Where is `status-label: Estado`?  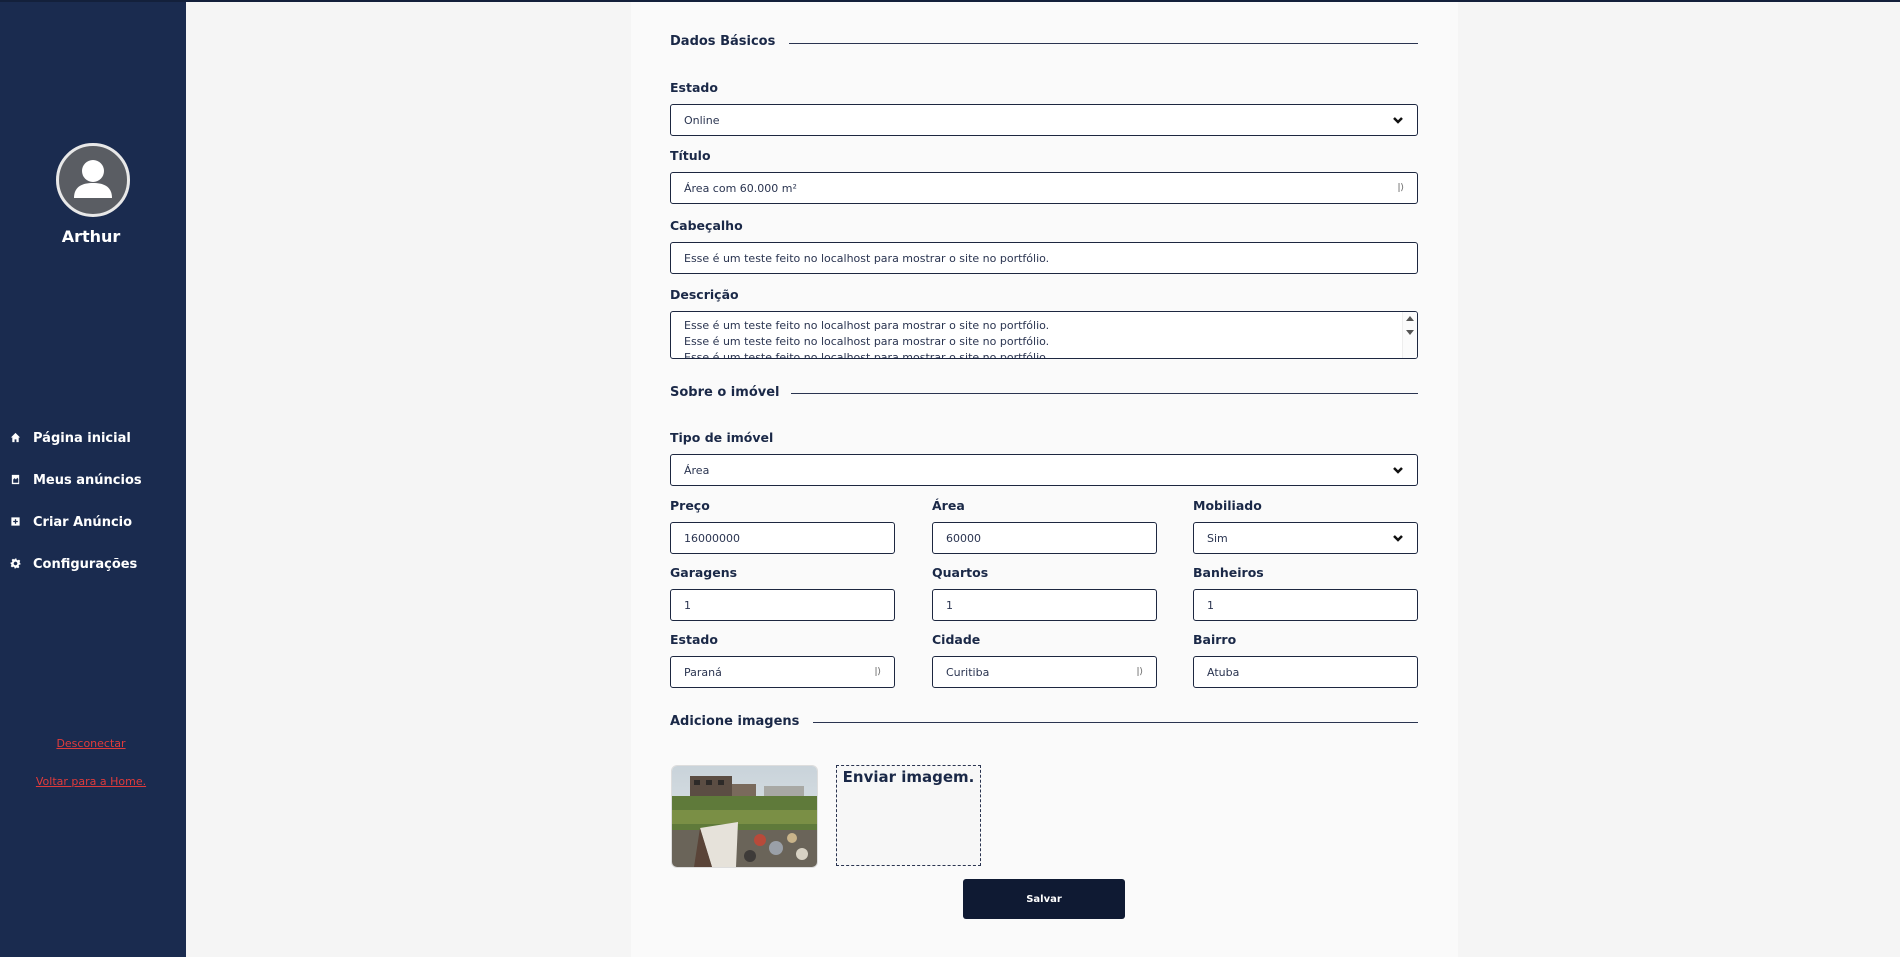 status-label: Estado is located at coordinates (694, 87).